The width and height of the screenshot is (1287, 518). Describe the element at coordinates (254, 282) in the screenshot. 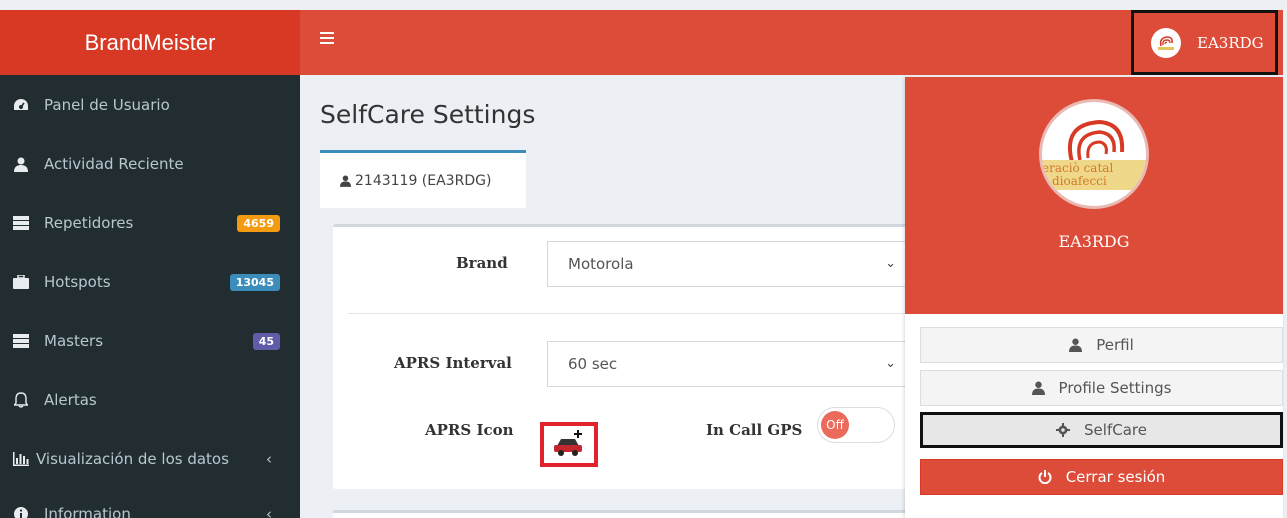

I see `count-badge: 13045` at that location.